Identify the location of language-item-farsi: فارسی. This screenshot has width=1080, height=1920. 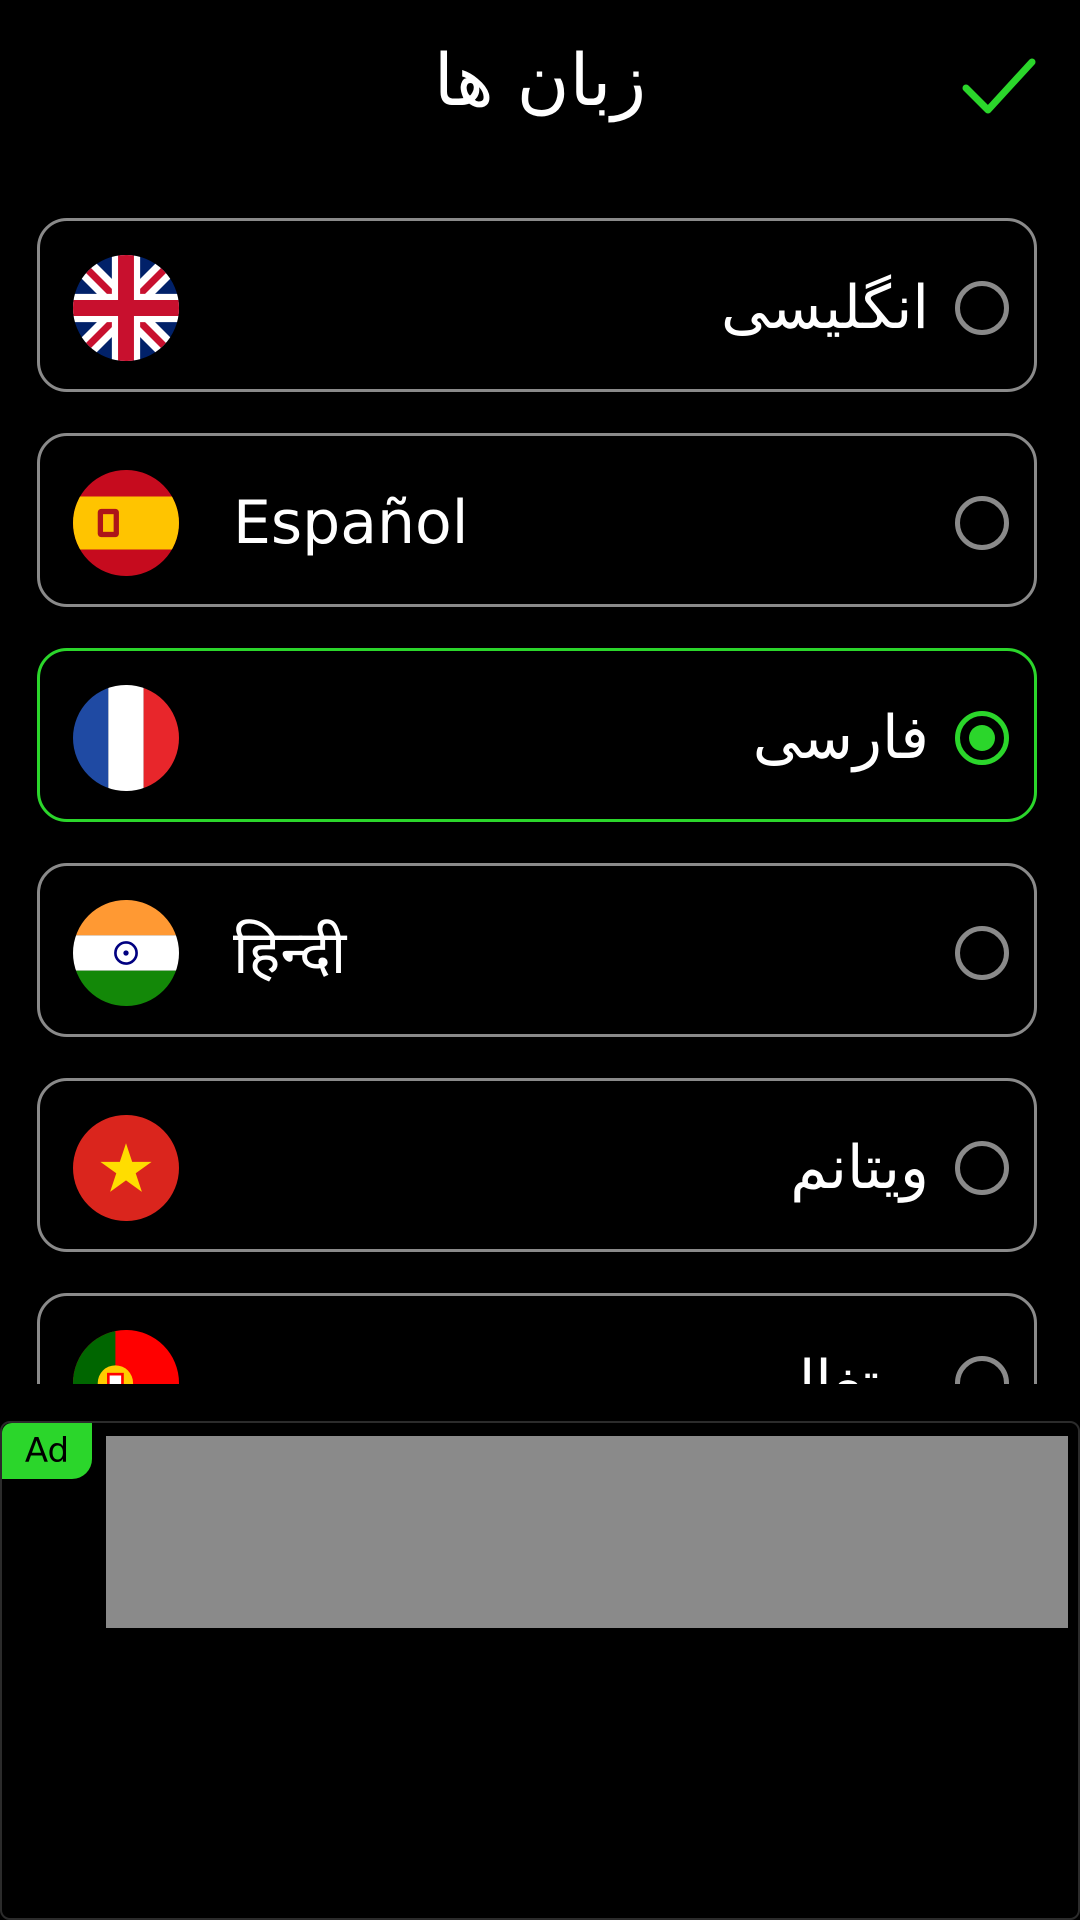
(537, 735).